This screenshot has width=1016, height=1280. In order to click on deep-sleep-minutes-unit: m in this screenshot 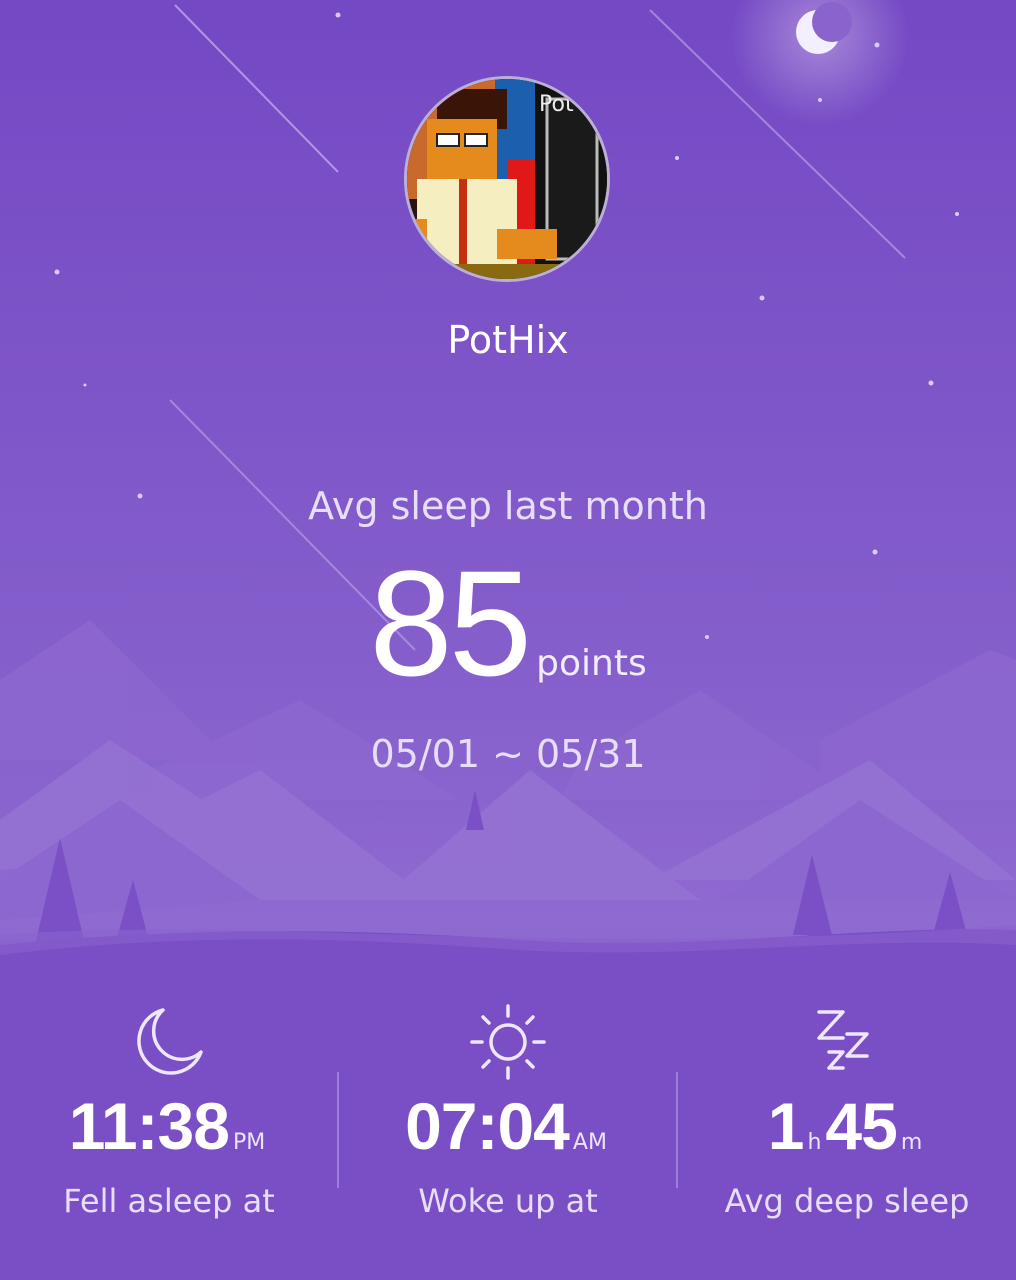, I will do `click(911, 1142)`.